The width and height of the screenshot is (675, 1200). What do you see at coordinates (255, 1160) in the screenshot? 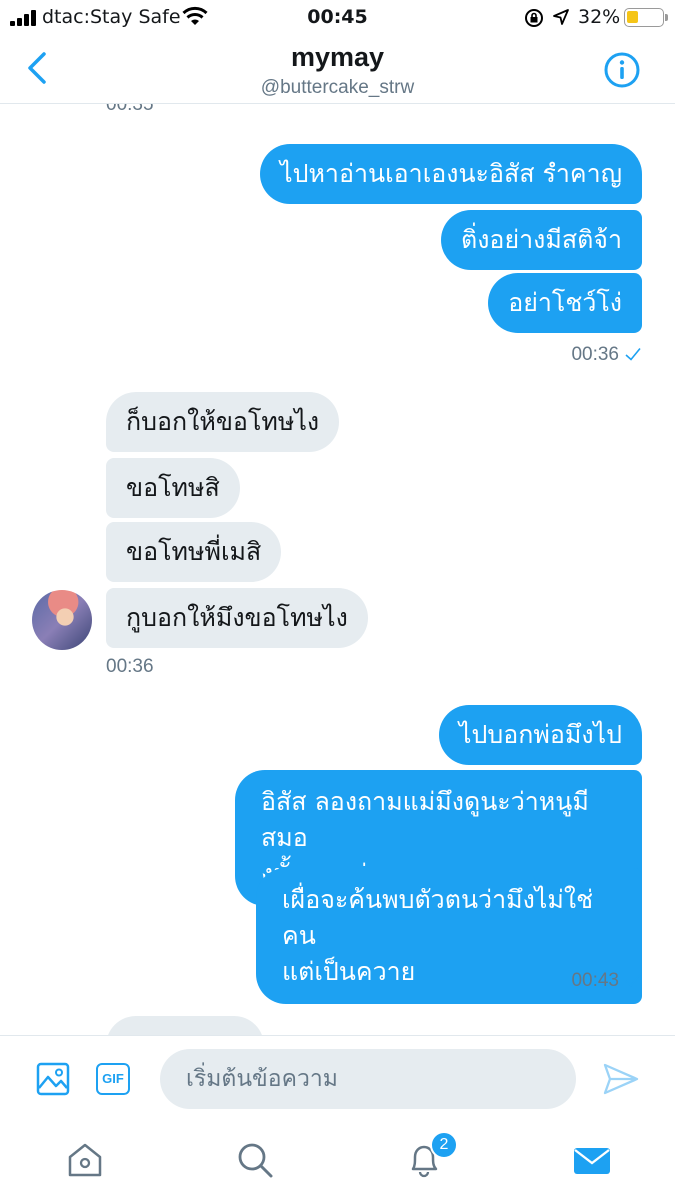
I see `search-icon` at bounding box center [255, 1160].